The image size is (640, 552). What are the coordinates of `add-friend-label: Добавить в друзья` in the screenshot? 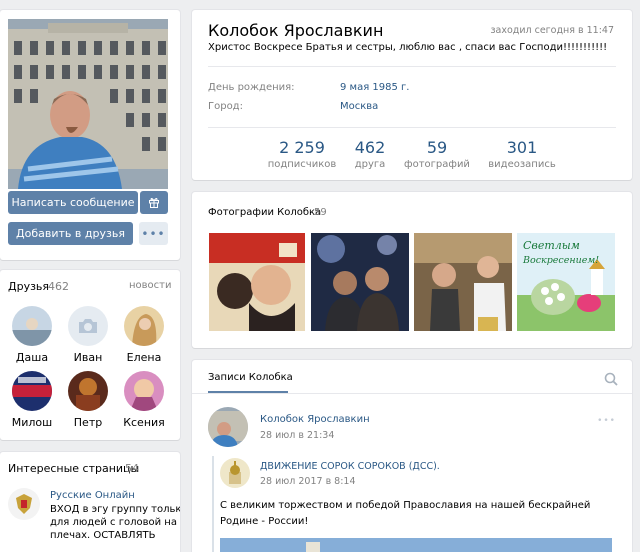 It's located at (70, 233).